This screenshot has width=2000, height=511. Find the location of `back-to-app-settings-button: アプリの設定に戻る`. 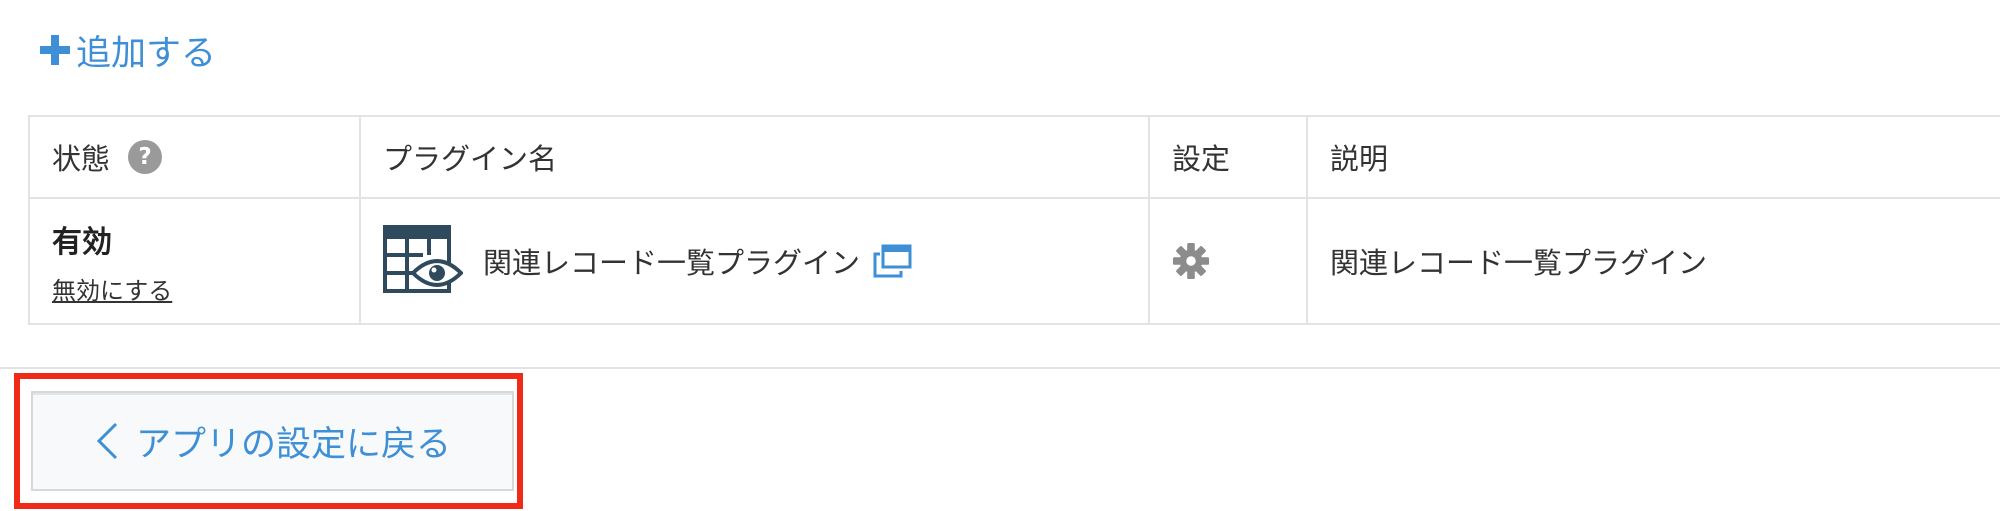

back-to-app-settings-button: アプリの設定に戻る is located at coordinates (272, 441).